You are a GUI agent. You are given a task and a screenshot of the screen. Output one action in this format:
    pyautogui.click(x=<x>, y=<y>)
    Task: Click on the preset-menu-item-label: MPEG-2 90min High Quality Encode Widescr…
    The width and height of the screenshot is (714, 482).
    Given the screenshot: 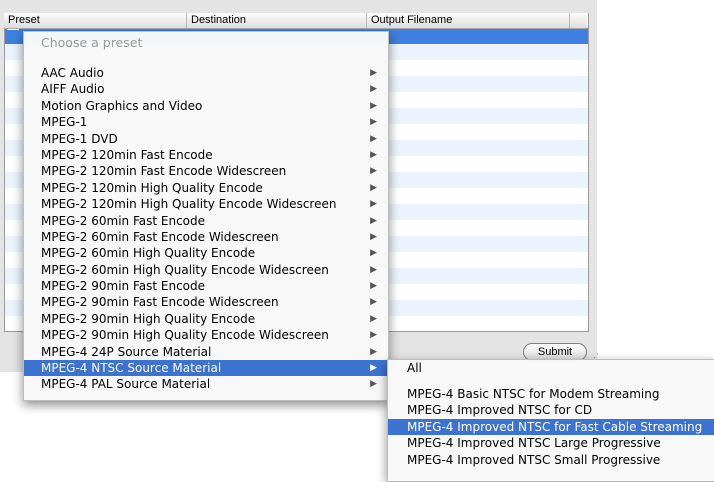 What is the action you would take?
    pyautogui.click(x=185, y=335)
    